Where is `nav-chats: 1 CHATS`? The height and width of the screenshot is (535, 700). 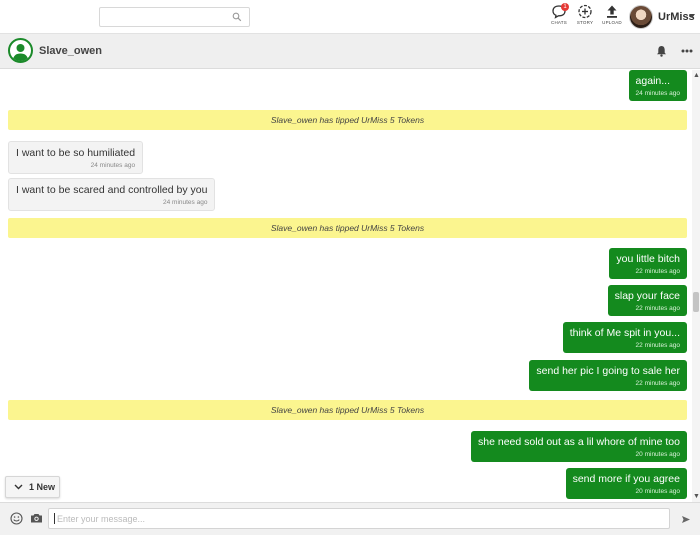
nav-chats: 1 CHATS is located at coordinates (559, 16).